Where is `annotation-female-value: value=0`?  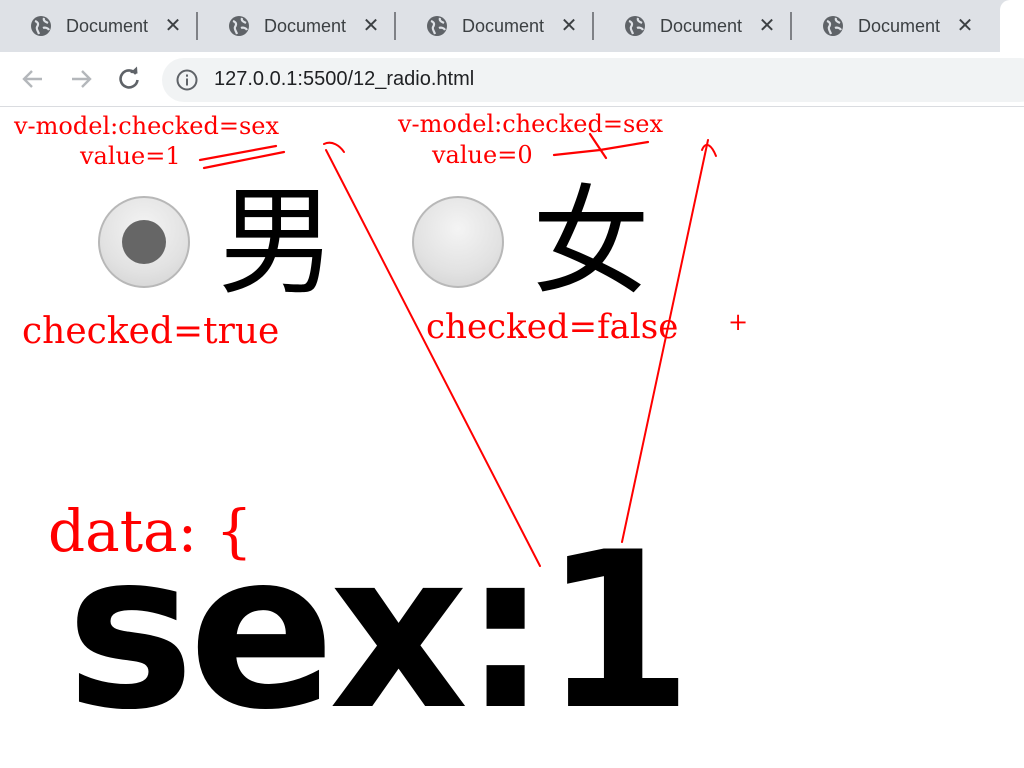
annotation-female-value: value=0 is located at coordinates (482, 155).